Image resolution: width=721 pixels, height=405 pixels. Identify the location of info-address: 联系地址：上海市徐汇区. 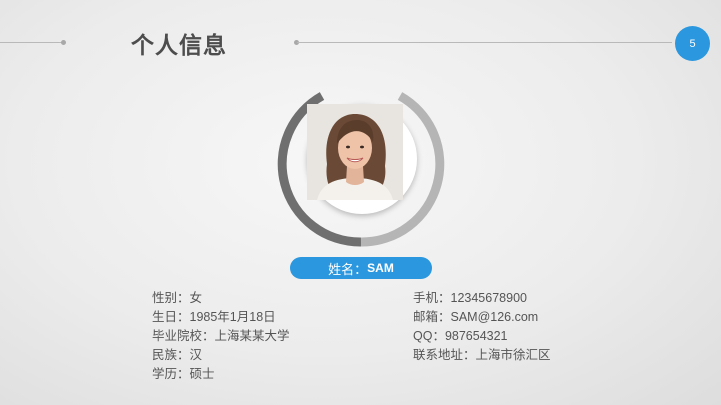
(482, 355).